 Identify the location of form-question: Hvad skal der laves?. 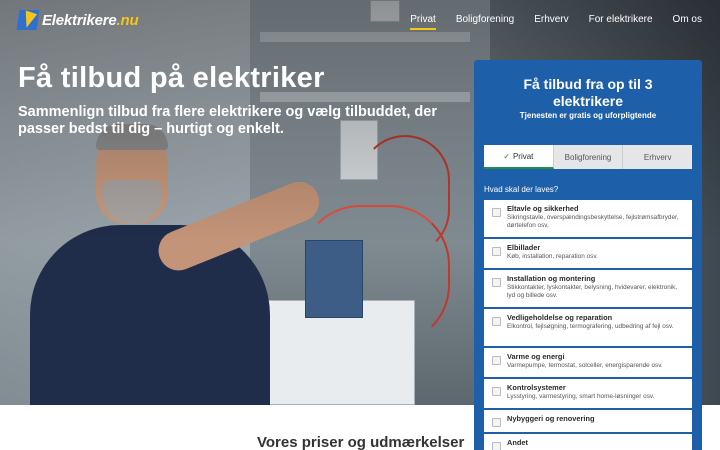
(521, 189).